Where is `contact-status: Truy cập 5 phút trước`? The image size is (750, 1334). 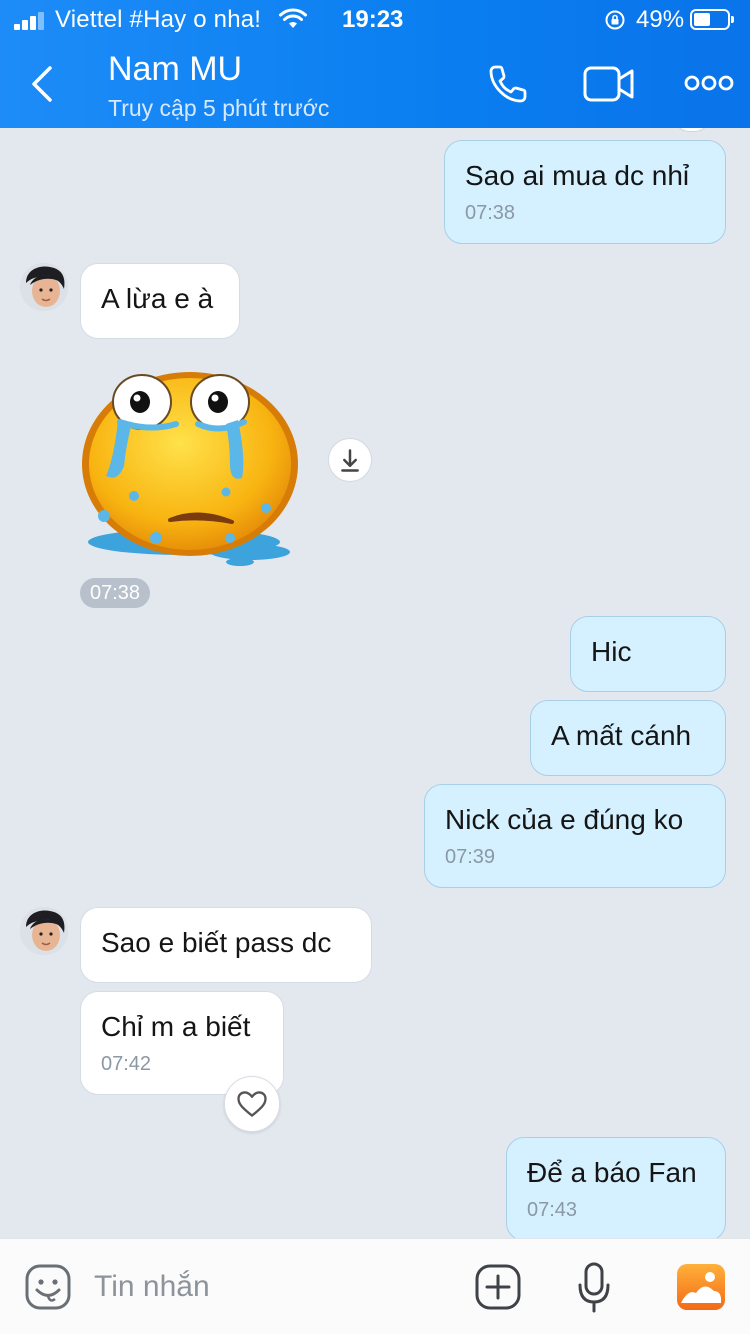
contact-status: Truy cập 5 phút trước is located at coordinates (219, 108).